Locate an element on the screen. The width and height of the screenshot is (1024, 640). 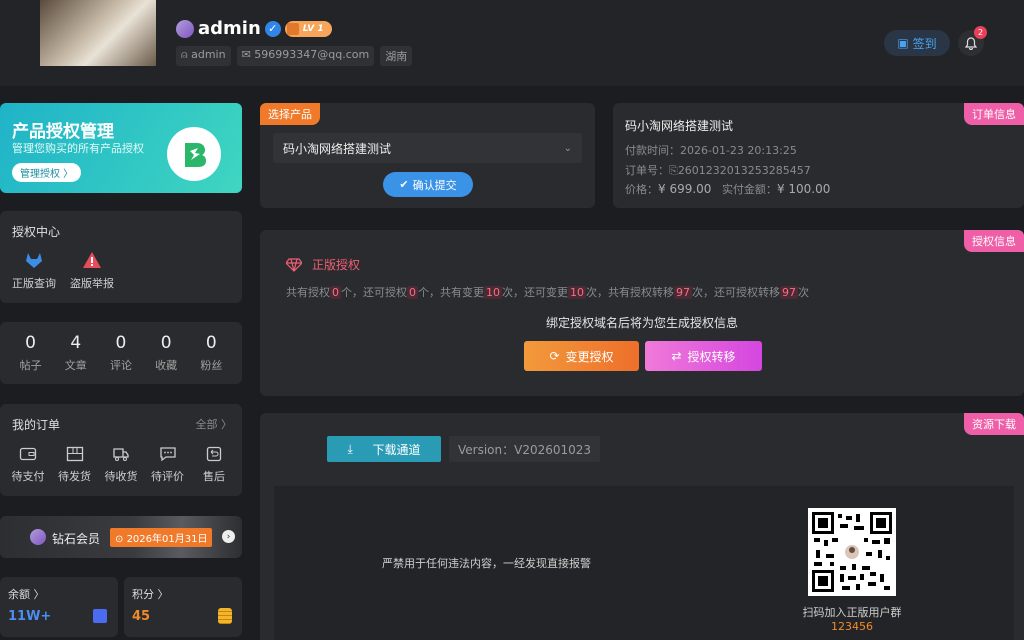
check-icon: ✔ is located at coordinates (404, 184).